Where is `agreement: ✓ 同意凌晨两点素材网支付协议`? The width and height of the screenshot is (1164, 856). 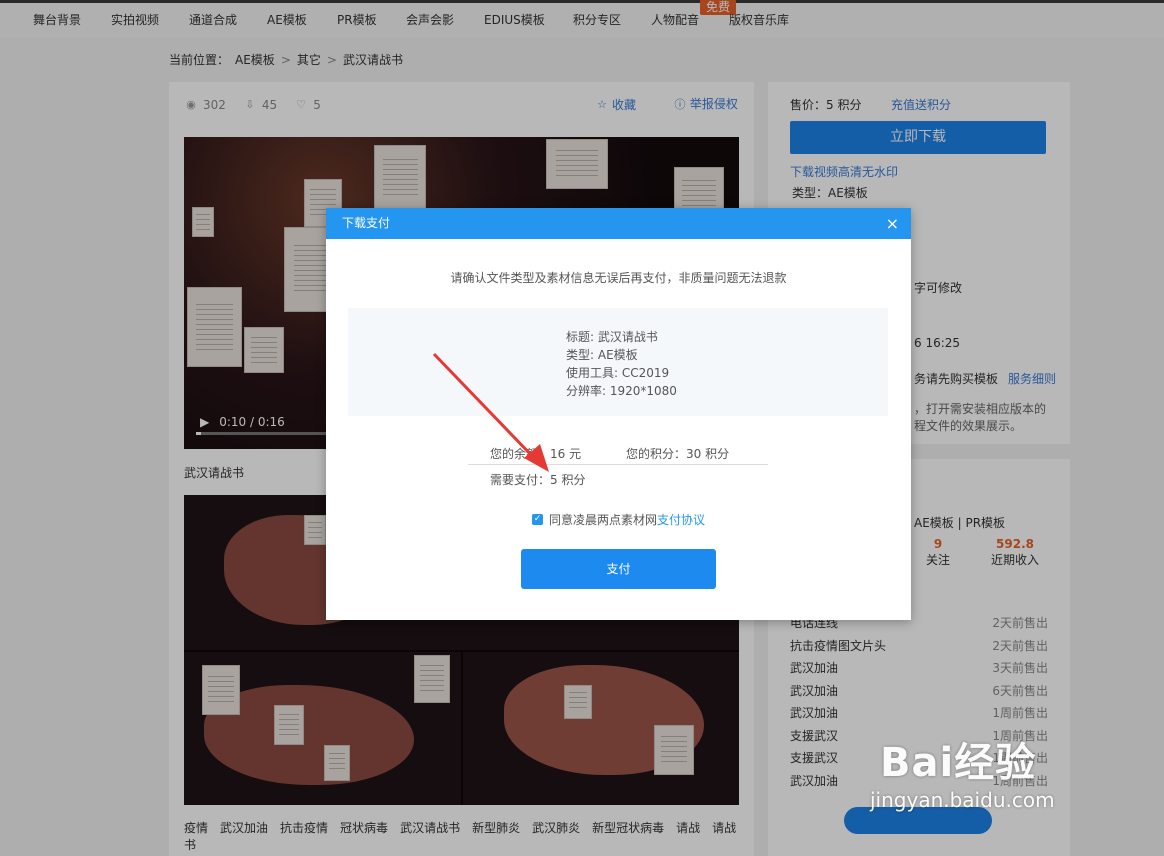
agreement: ✓ 同意凌晨两点素材网支付协议 is located at coordinates (618, 519).